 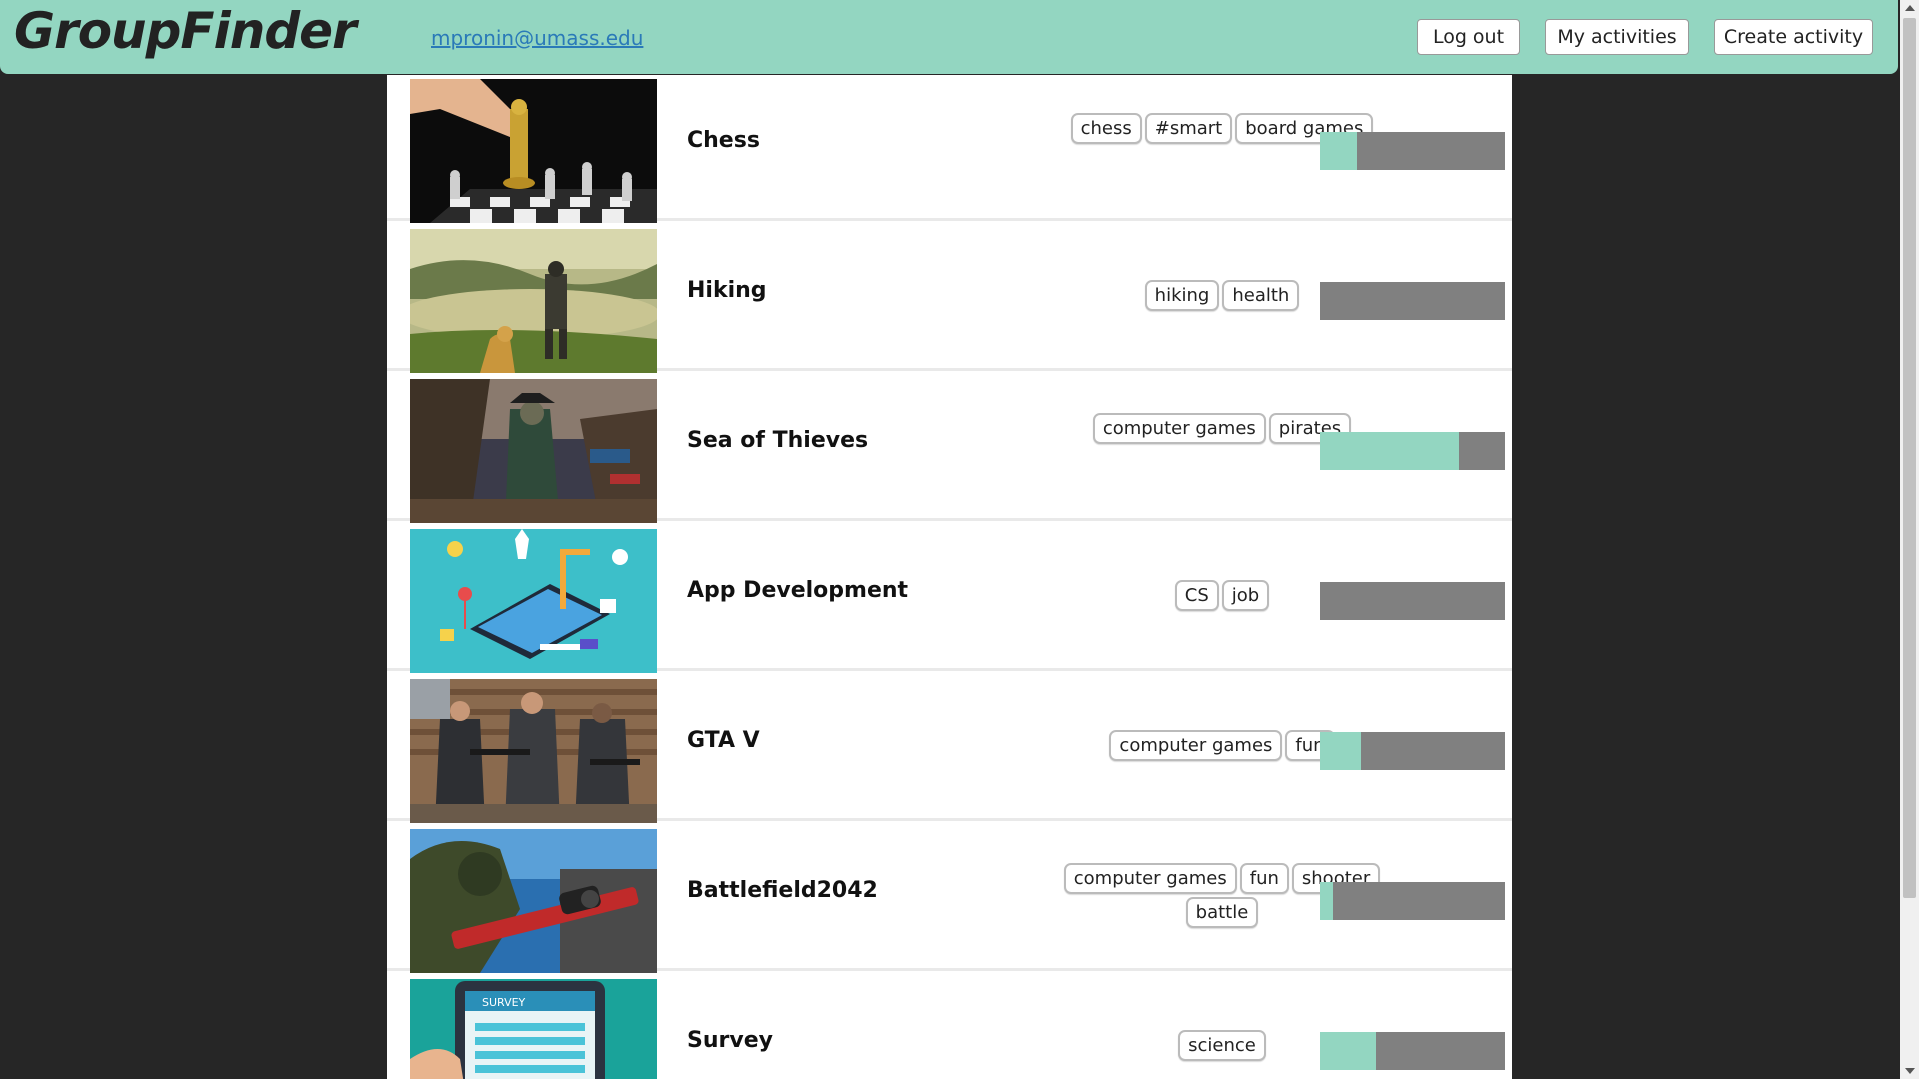 I want to click on activity-row: SURVEY Survey science, so click(x=949, y=1027).